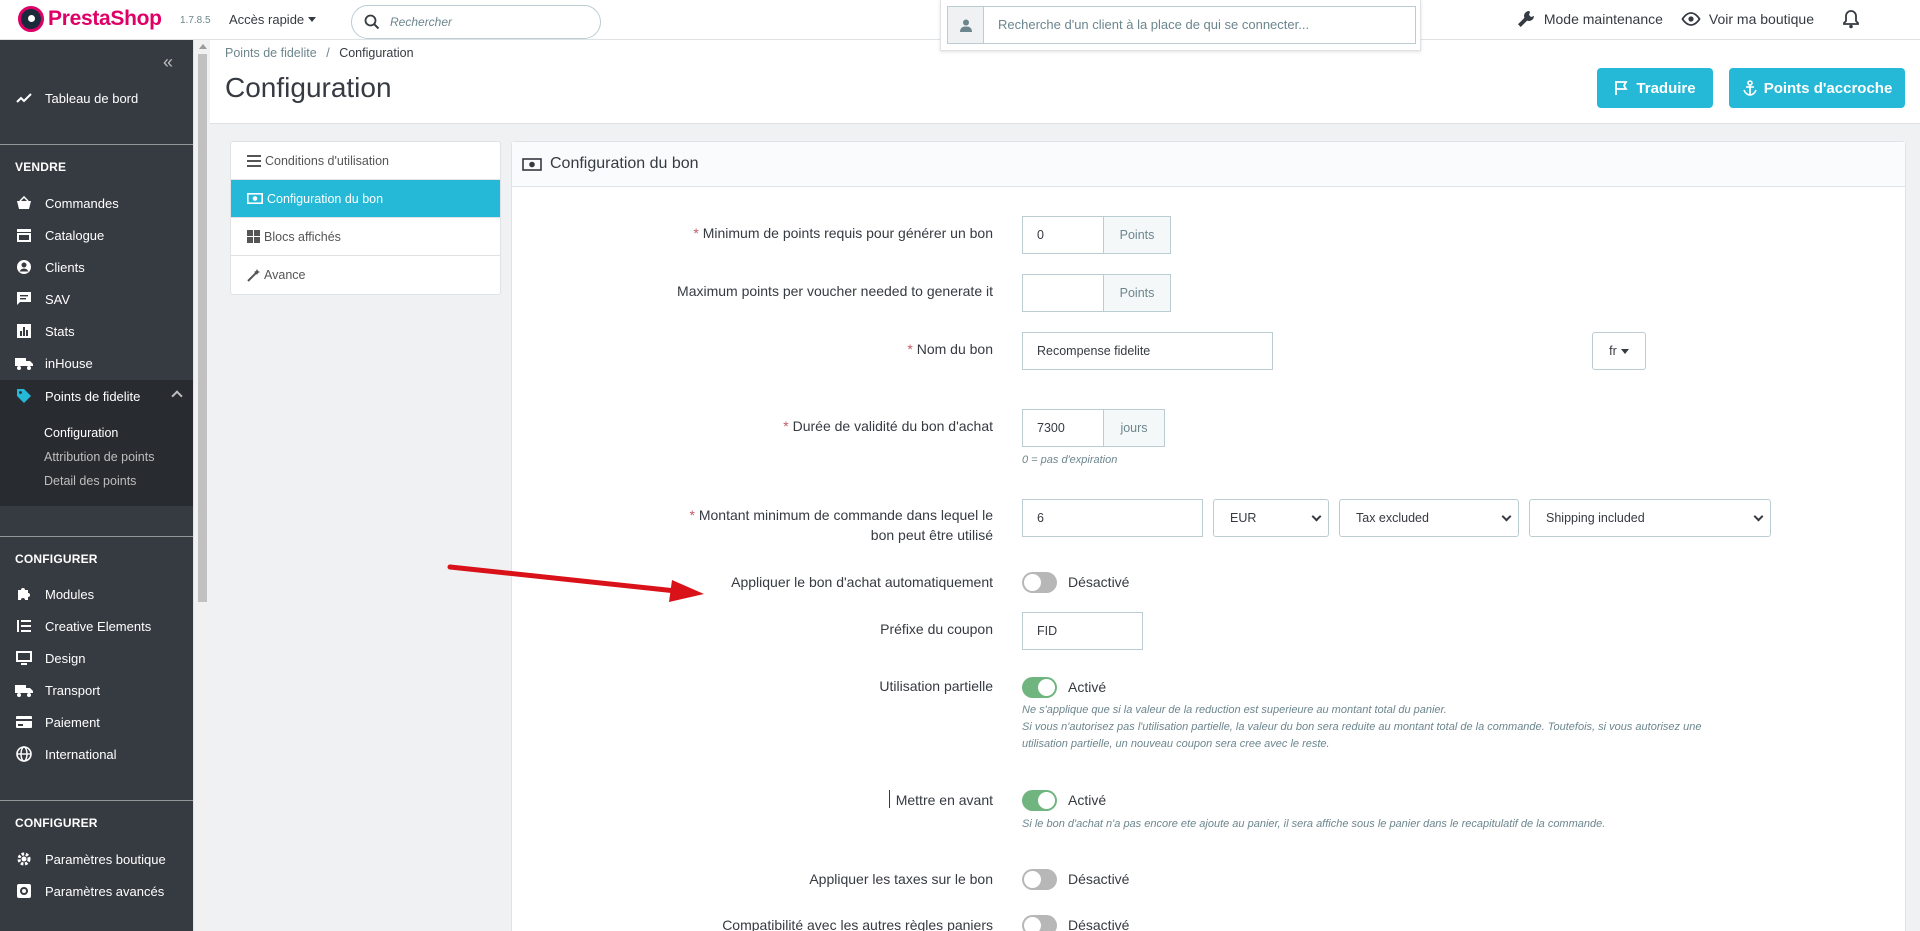 The image size is (1920, 931). Describe the element at coordinates (96, 299) in the screenshot. I see `sidebar-item-sav: SAV` at that location.